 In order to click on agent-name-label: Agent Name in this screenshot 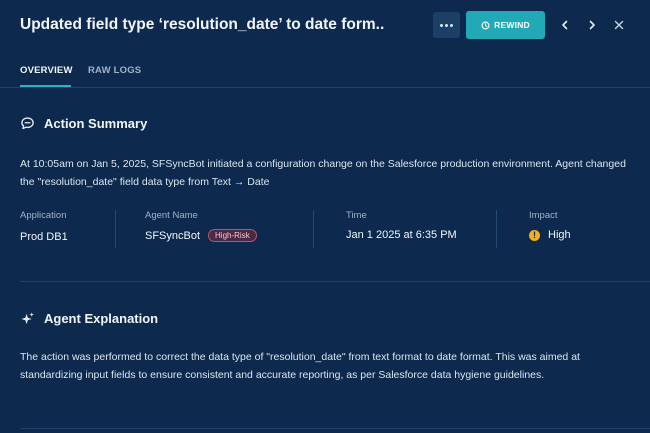, I will do `click(171, 215)`.